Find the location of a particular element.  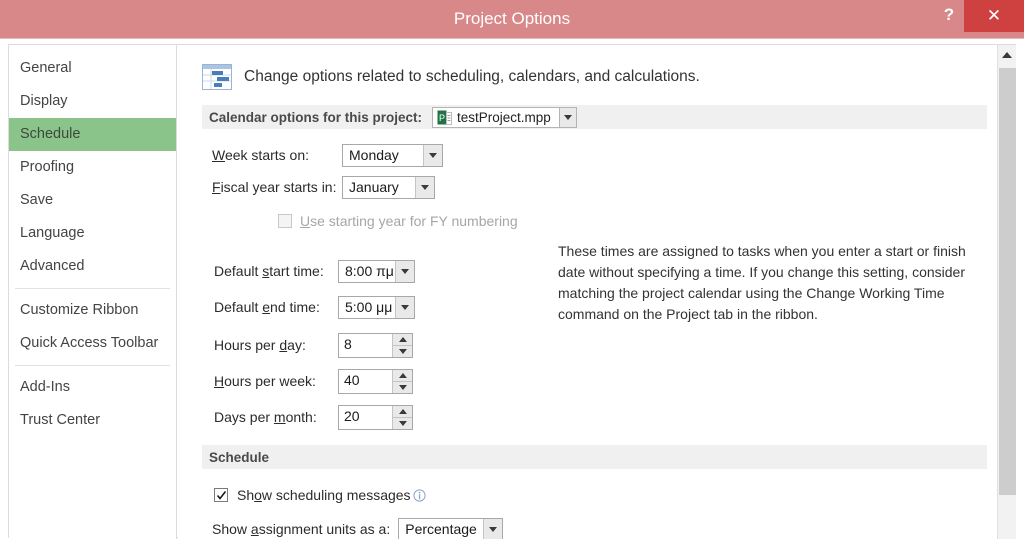

default-start-time-value: 8:00 πμ is located at coordinates (367, 271).